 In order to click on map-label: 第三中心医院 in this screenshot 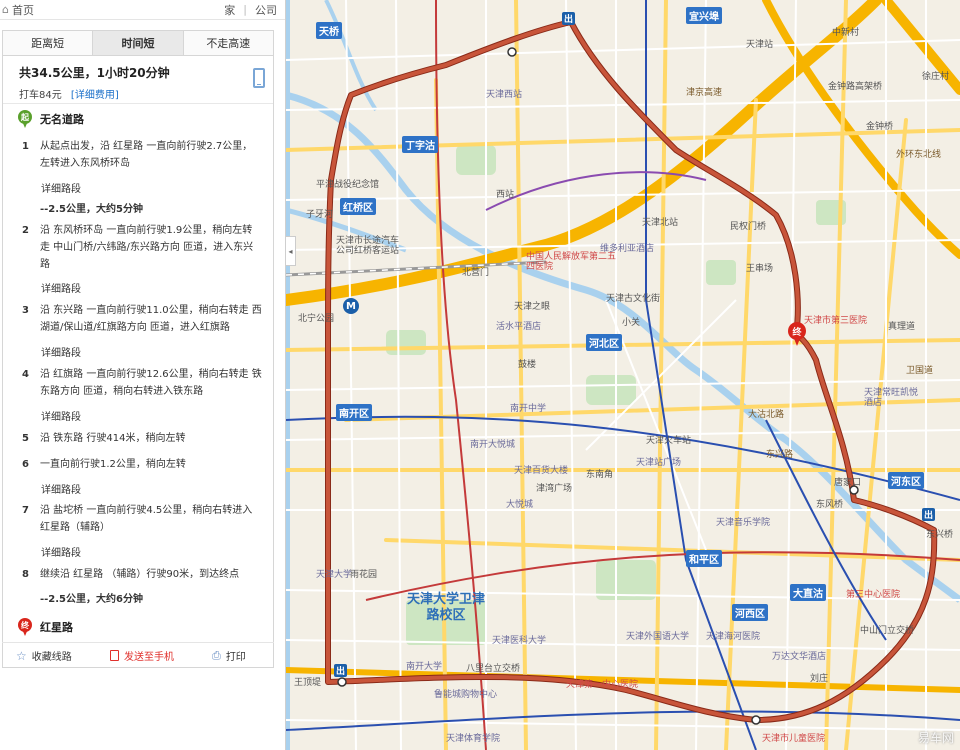, I will do `click(873, 595)`.